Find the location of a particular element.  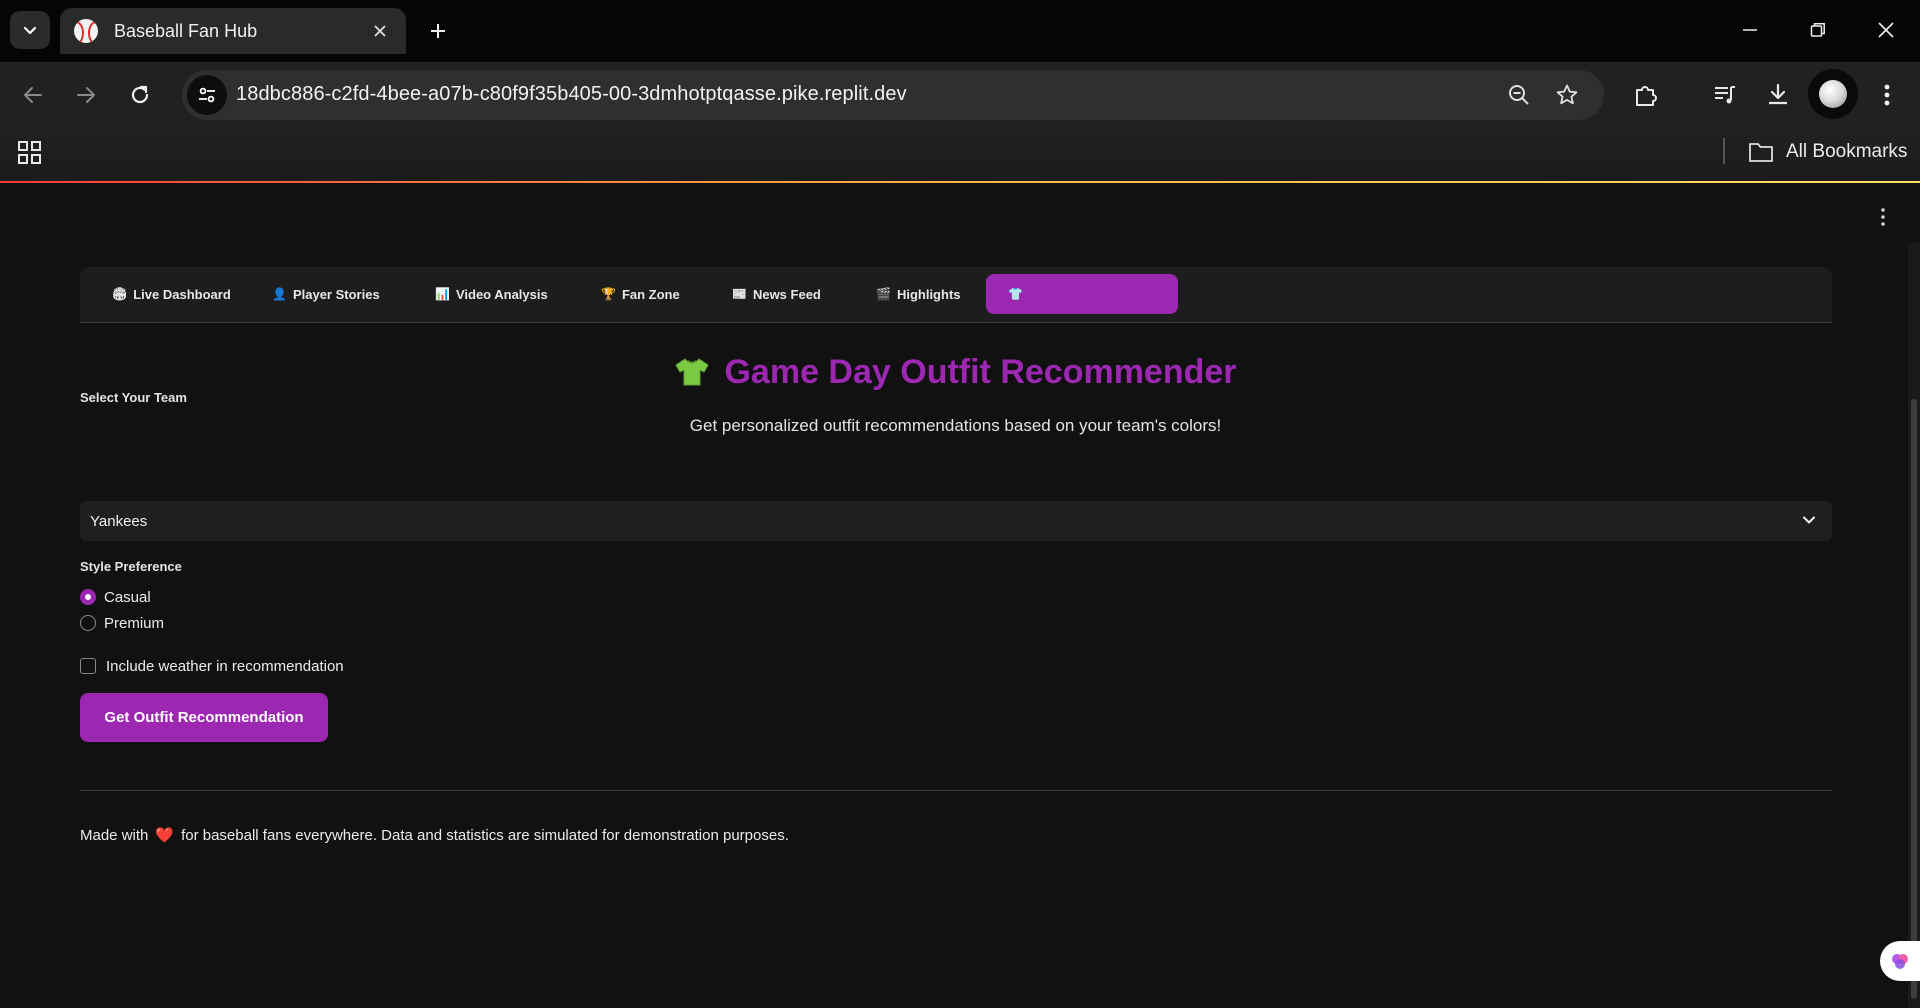

browser-tab: Baseball Fan Hub is located at coordinates (233, 31).